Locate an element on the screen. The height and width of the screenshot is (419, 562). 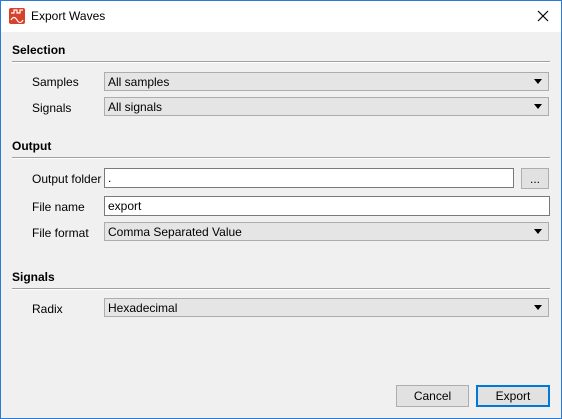
output-folder-input is located at coordinates (309, 178).